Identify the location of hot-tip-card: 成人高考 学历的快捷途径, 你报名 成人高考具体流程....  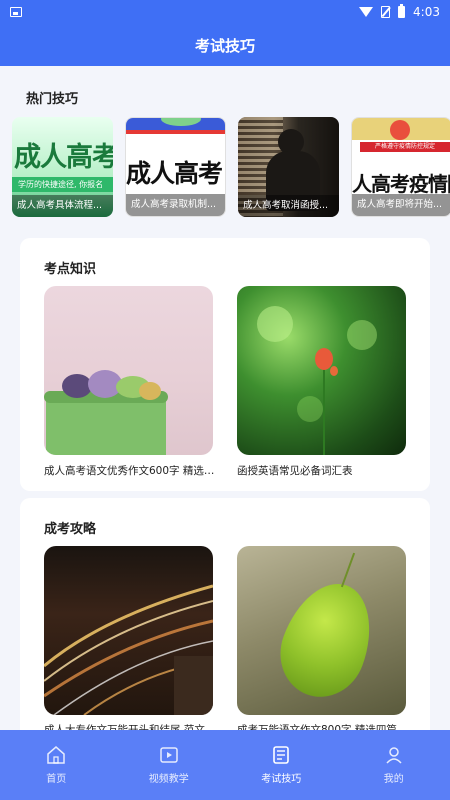
(62, 167).